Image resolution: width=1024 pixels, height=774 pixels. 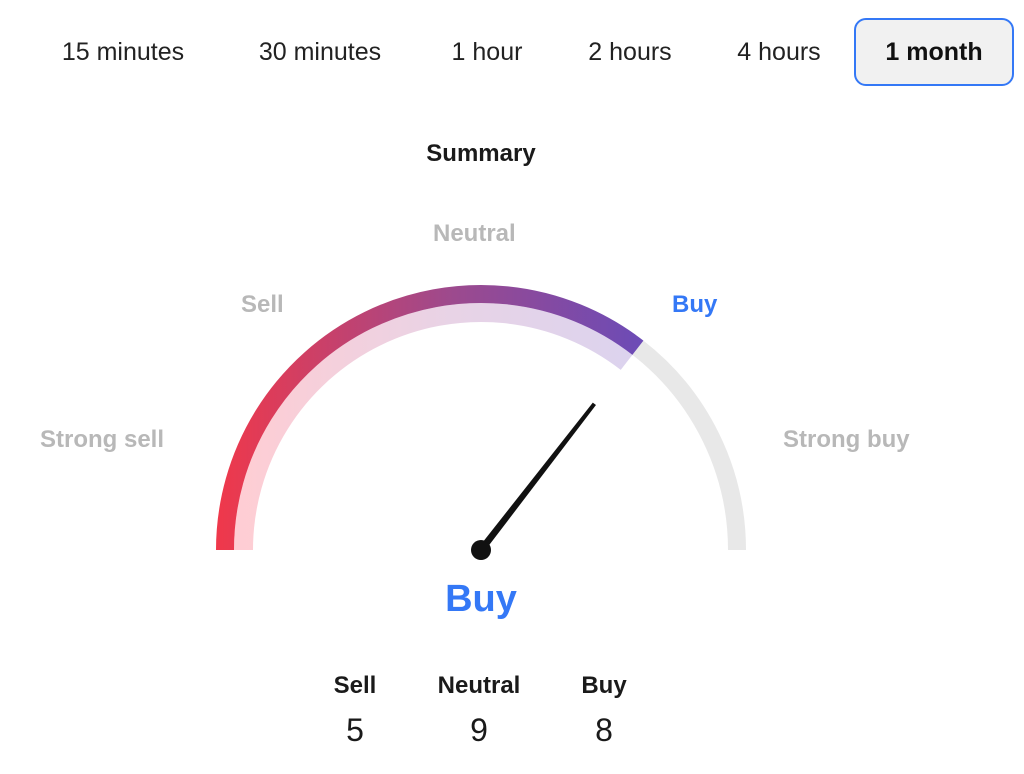 I want to click on gauge-track, so click(x=689, y=445).